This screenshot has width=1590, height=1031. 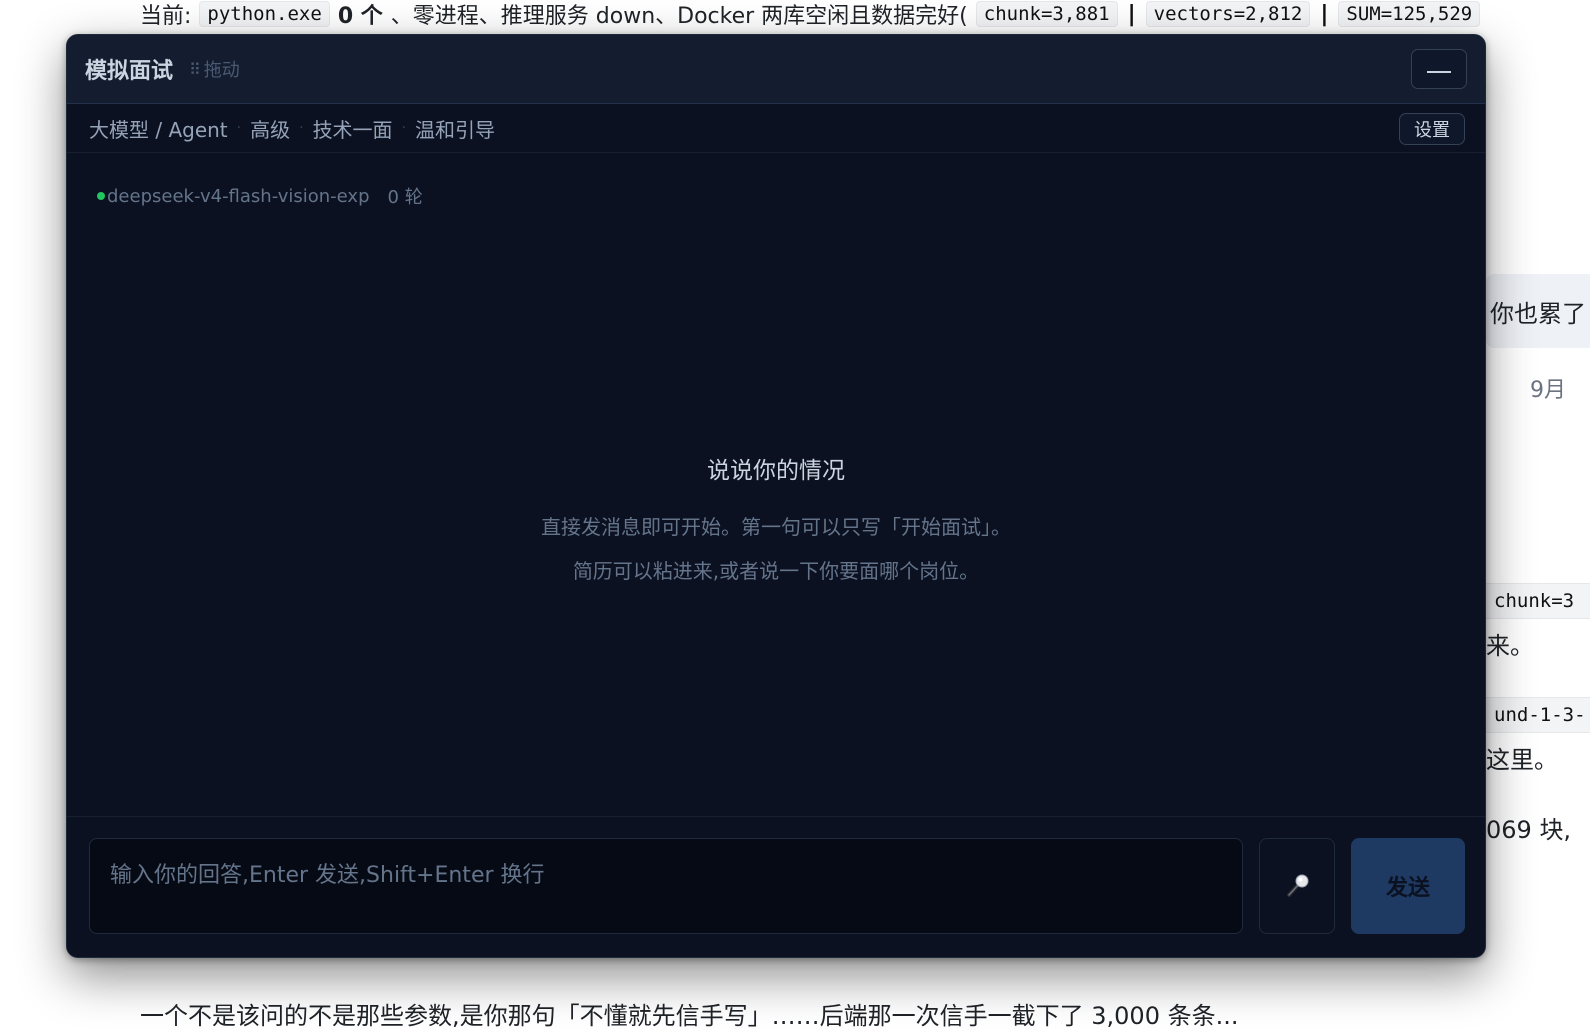 I want to click on status-text: 、零进程、推理服务 down、Docker 两库空闲且数据完好(, so click(x=679, y=15).